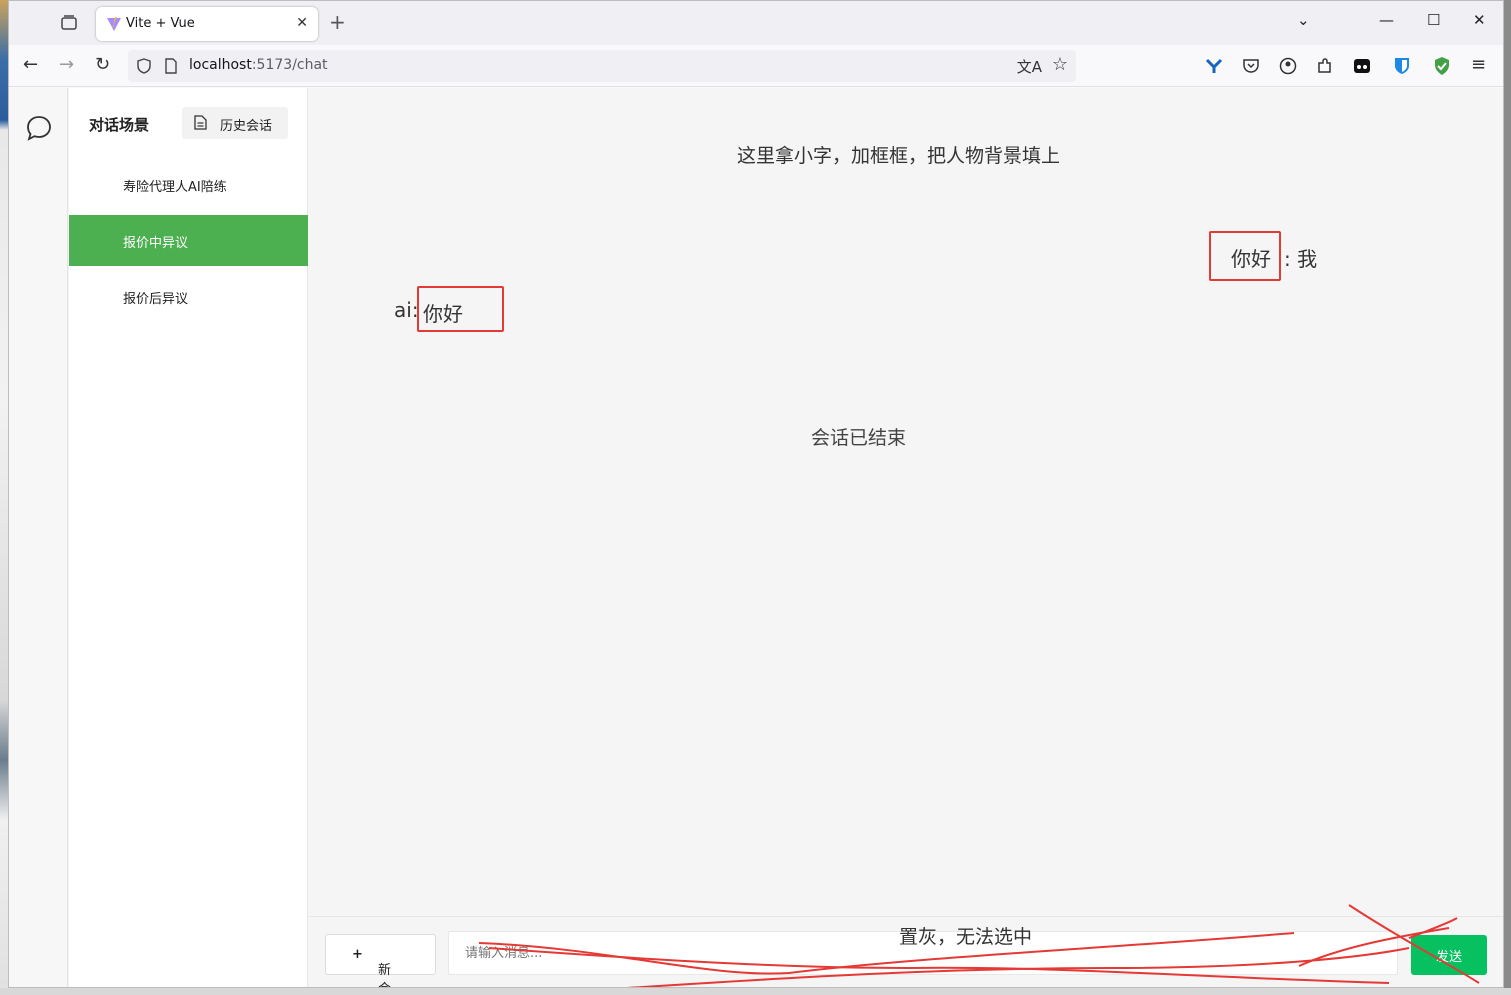  What do you see at coordinates (1433, 20) in the screenshot?
I see `maximize-button: ☐` at bounding box center [1433, 20].